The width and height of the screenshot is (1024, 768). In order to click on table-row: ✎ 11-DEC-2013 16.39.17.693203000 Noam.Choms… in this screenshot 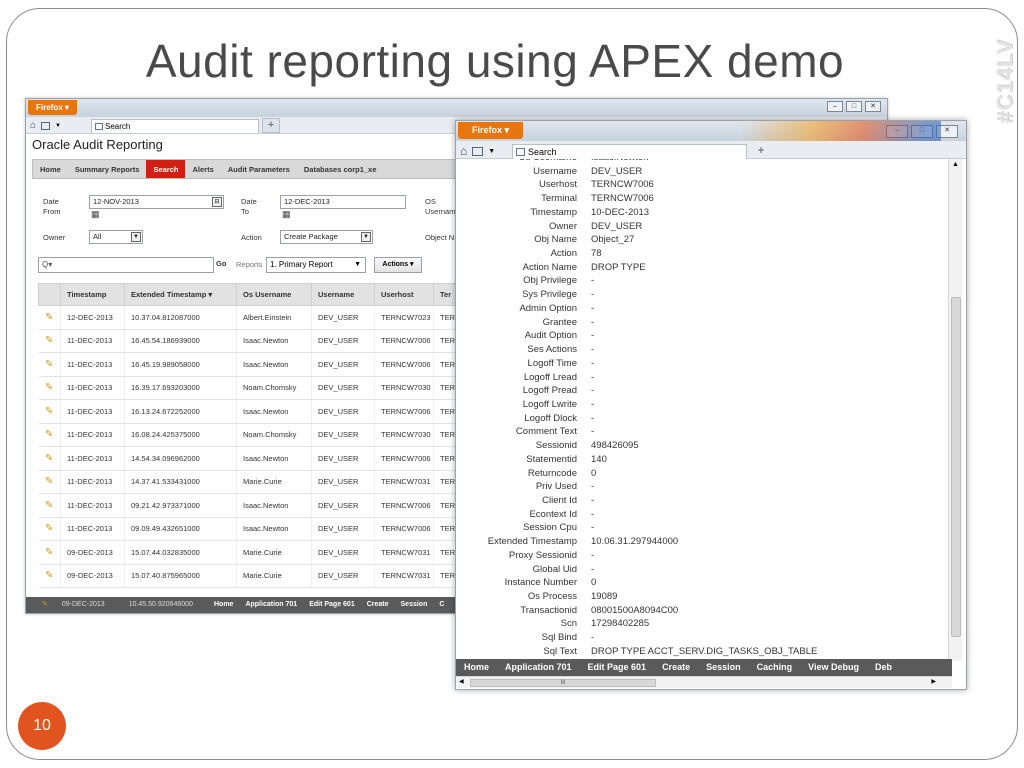, I will do `click(250, 388)`.